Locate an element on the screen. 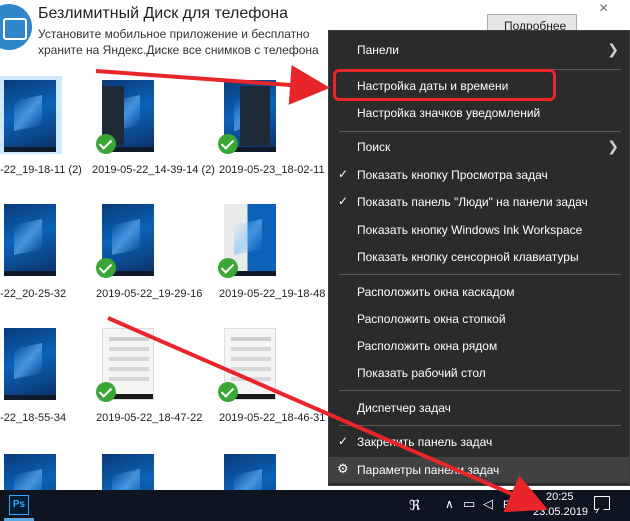 The image size is (630, 521). menu-item-search: Поиск ❯ is located at coordinates (479, 147).